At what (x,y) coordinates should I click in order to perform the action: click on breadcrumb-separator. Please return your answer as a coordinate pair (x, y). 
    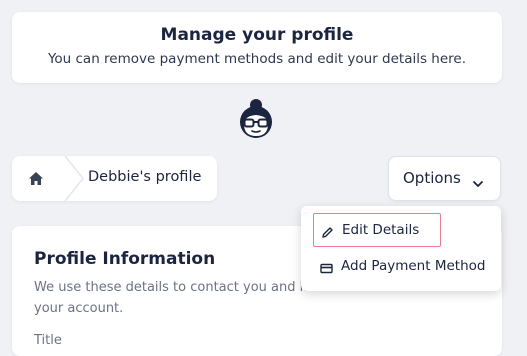
    Looking at the image, I should click on (75, 178).